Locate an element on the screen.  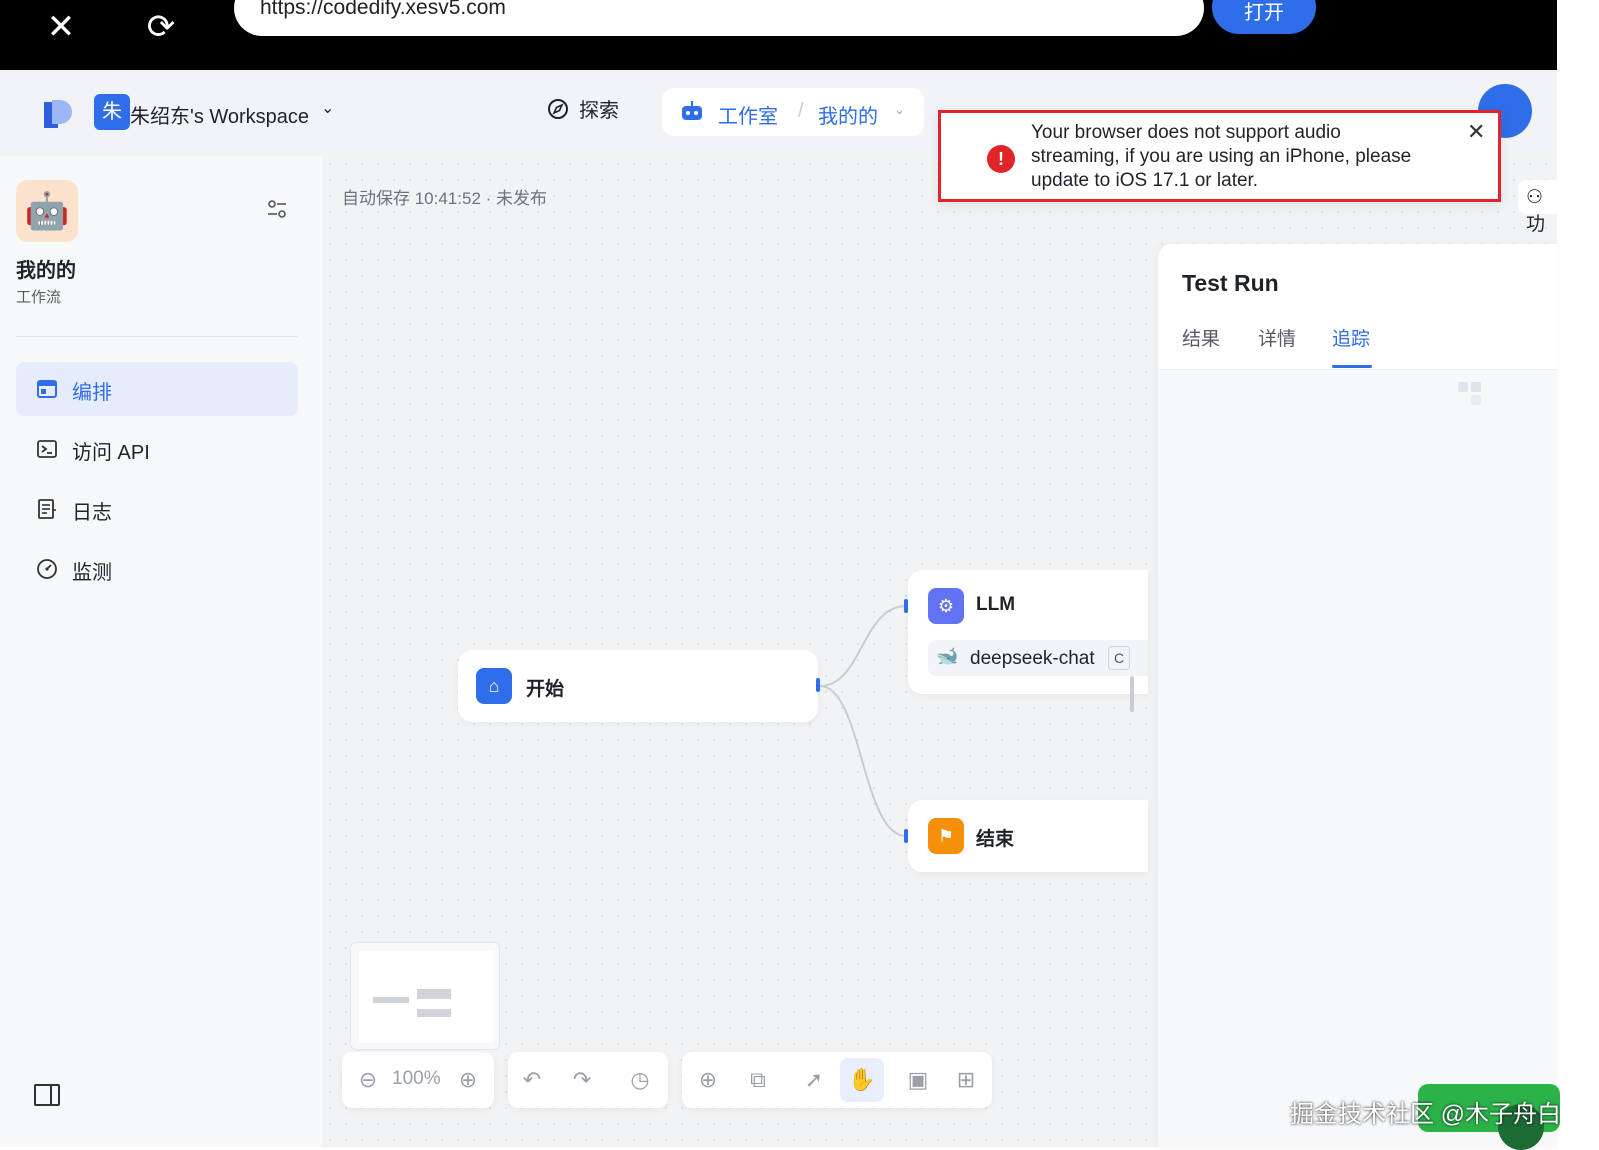
settings-sliders-icon is located at coordinates (277, 209).